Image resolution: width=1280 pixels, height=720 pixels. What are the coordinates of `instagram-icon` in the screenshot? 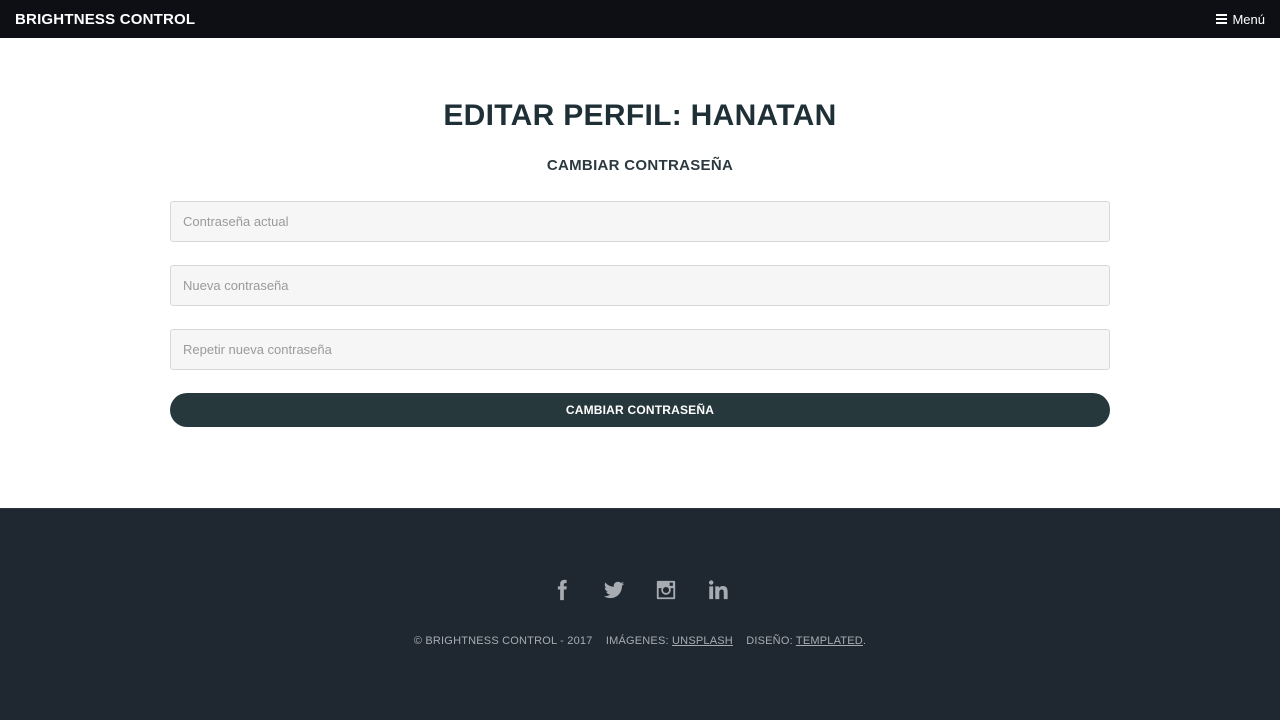 It's located at (666, 590).